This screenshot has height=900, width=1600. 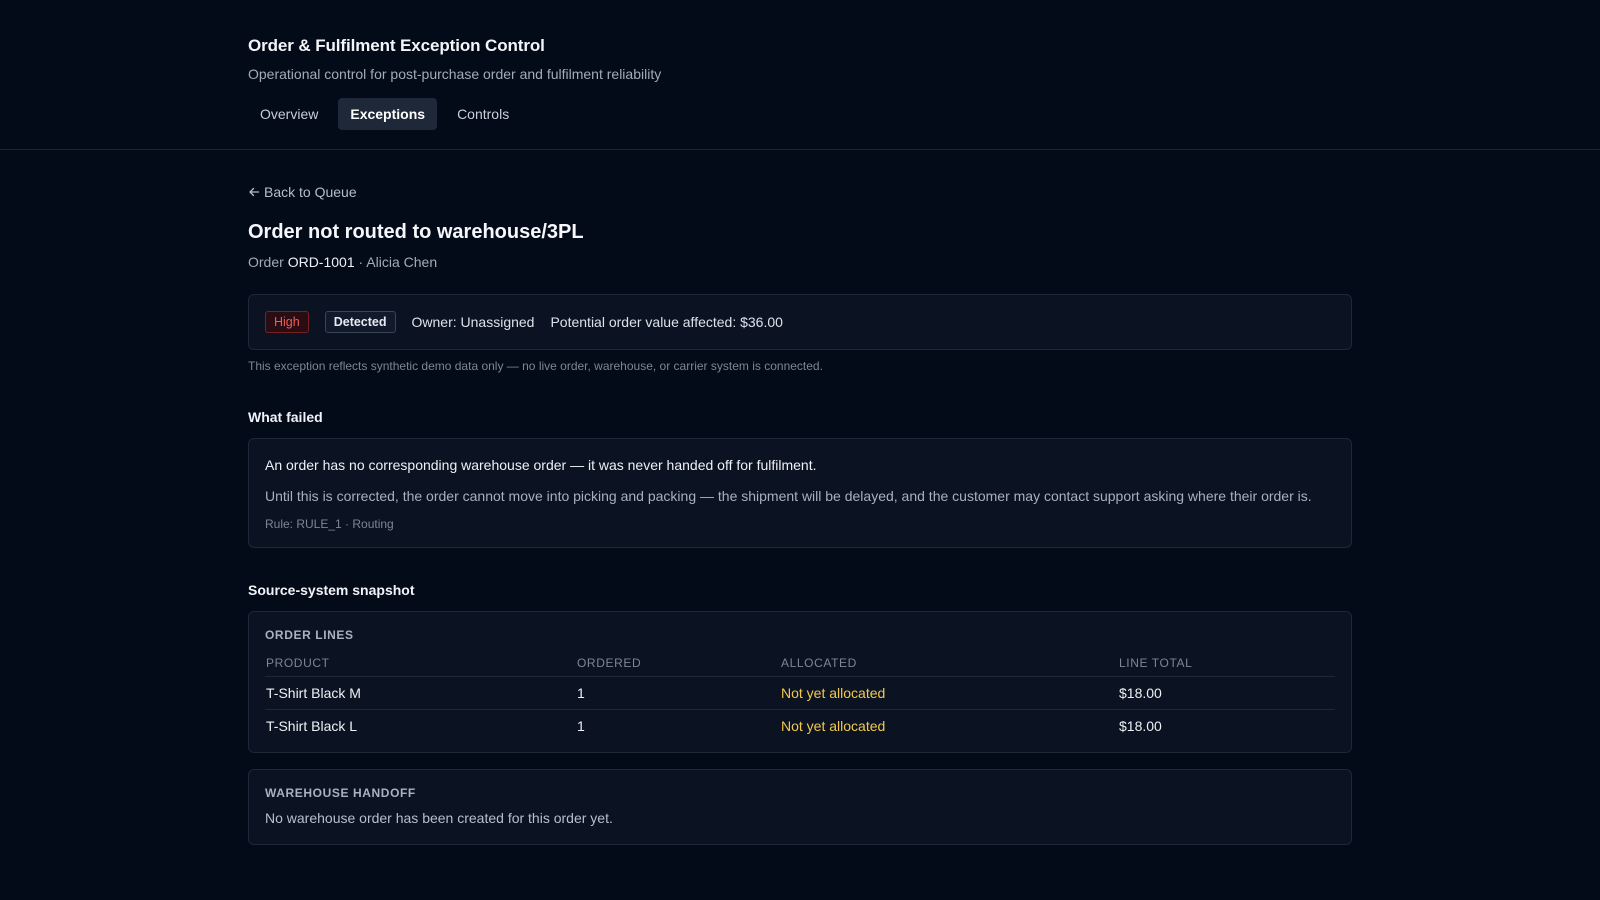 I want to click on app-title: Order & Fulfilment Exception Control, so click(x=396, y=45).